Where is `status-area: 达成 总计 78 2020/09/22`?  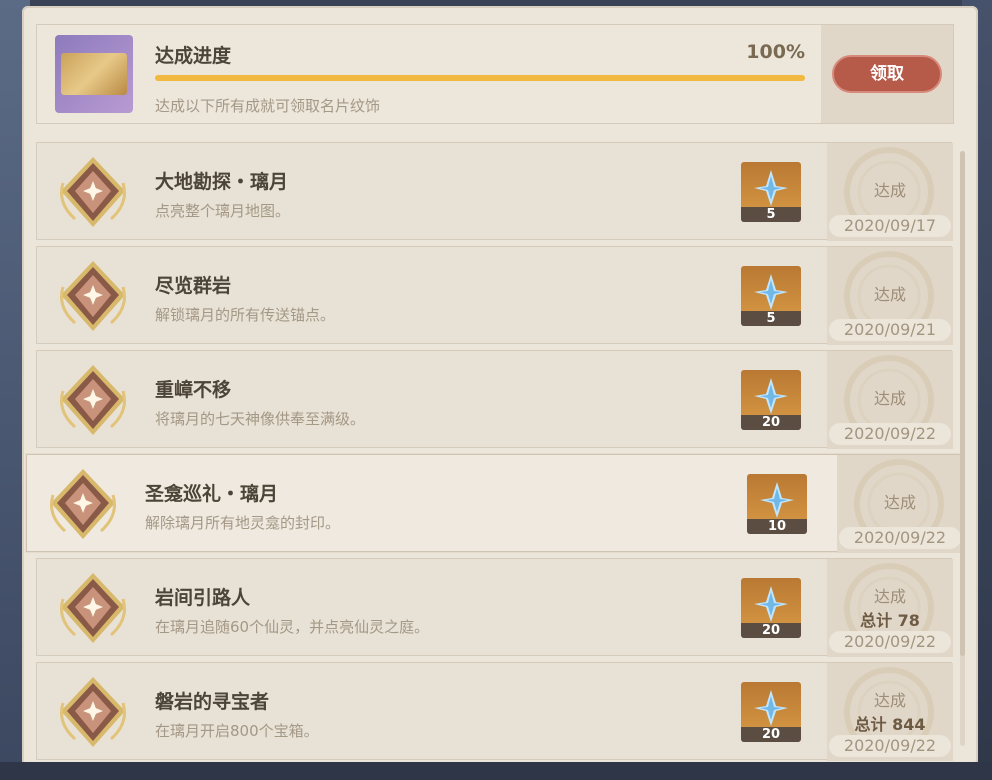 status-area: 达成 总计 78 2020/09/22 is located at coordinates (890, 608).